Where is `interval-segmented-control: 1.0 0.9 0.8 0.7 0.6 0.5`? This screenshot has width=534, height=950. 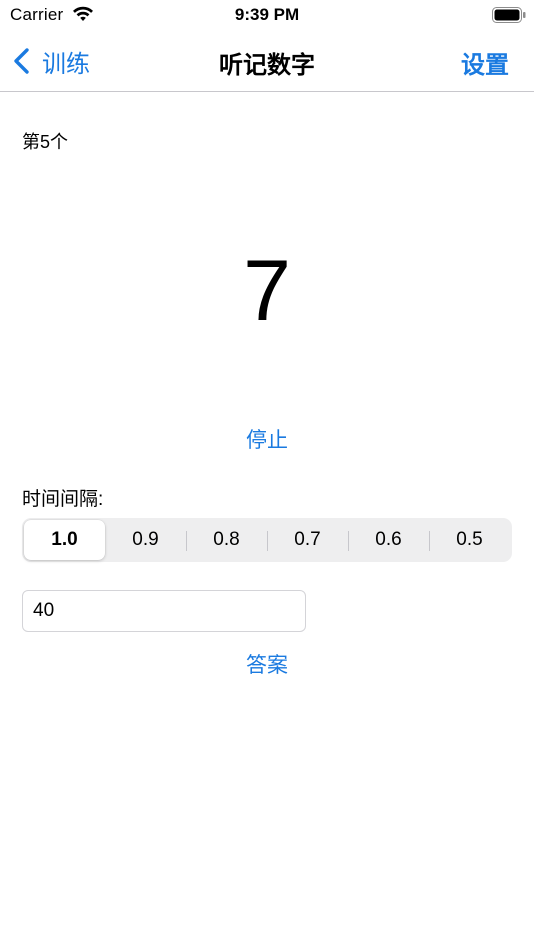
interval-segmented-control: 1.0 0.9 0.8 0.7 0.6 0.5 is located at coordinates (267, 540).